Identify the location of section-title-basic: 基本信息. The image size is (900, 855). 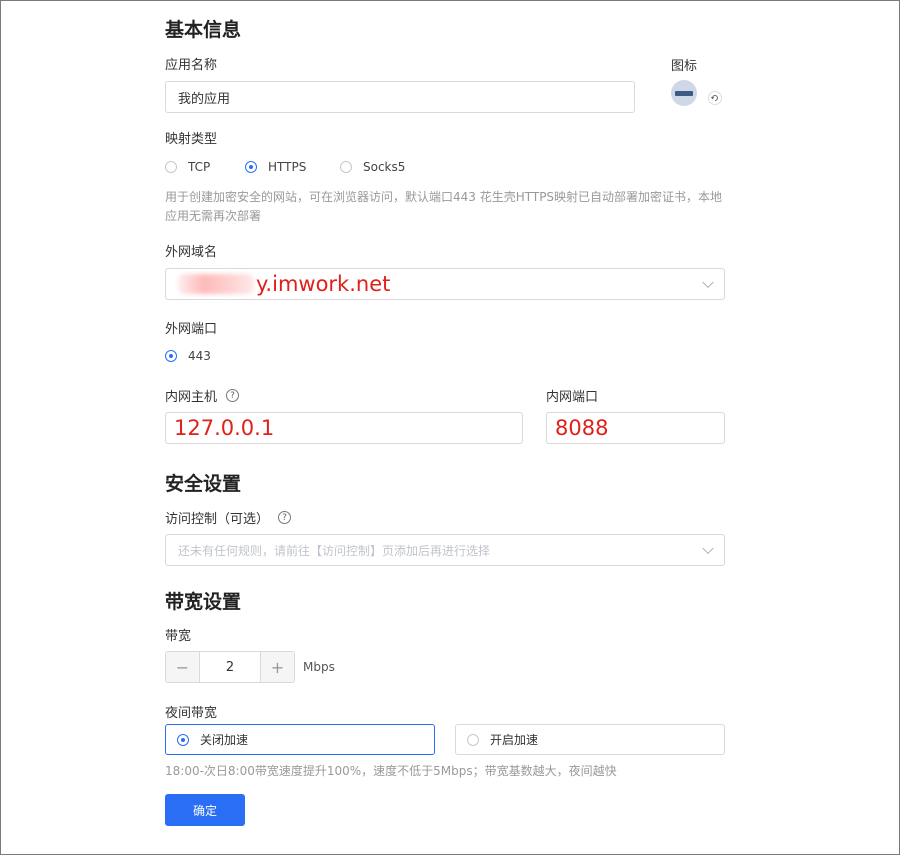
(203, 30).